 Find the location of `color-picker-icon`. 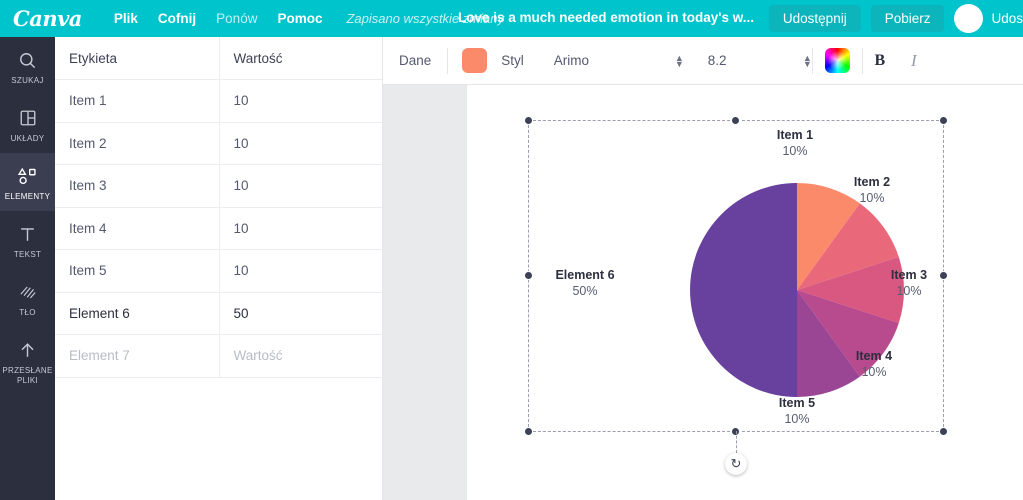

color-picker-icon is located at coordinates (837, 60).